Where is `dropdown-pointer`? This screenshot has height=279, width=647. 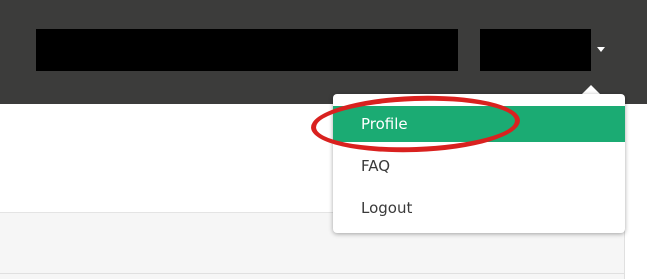 dropdown-pointer is located at coordinates (591, 89).